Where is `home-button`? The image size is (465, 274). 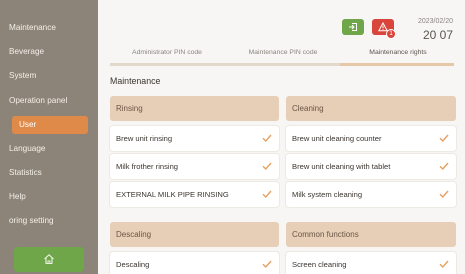 home-button is located at coordinates (49, 259).